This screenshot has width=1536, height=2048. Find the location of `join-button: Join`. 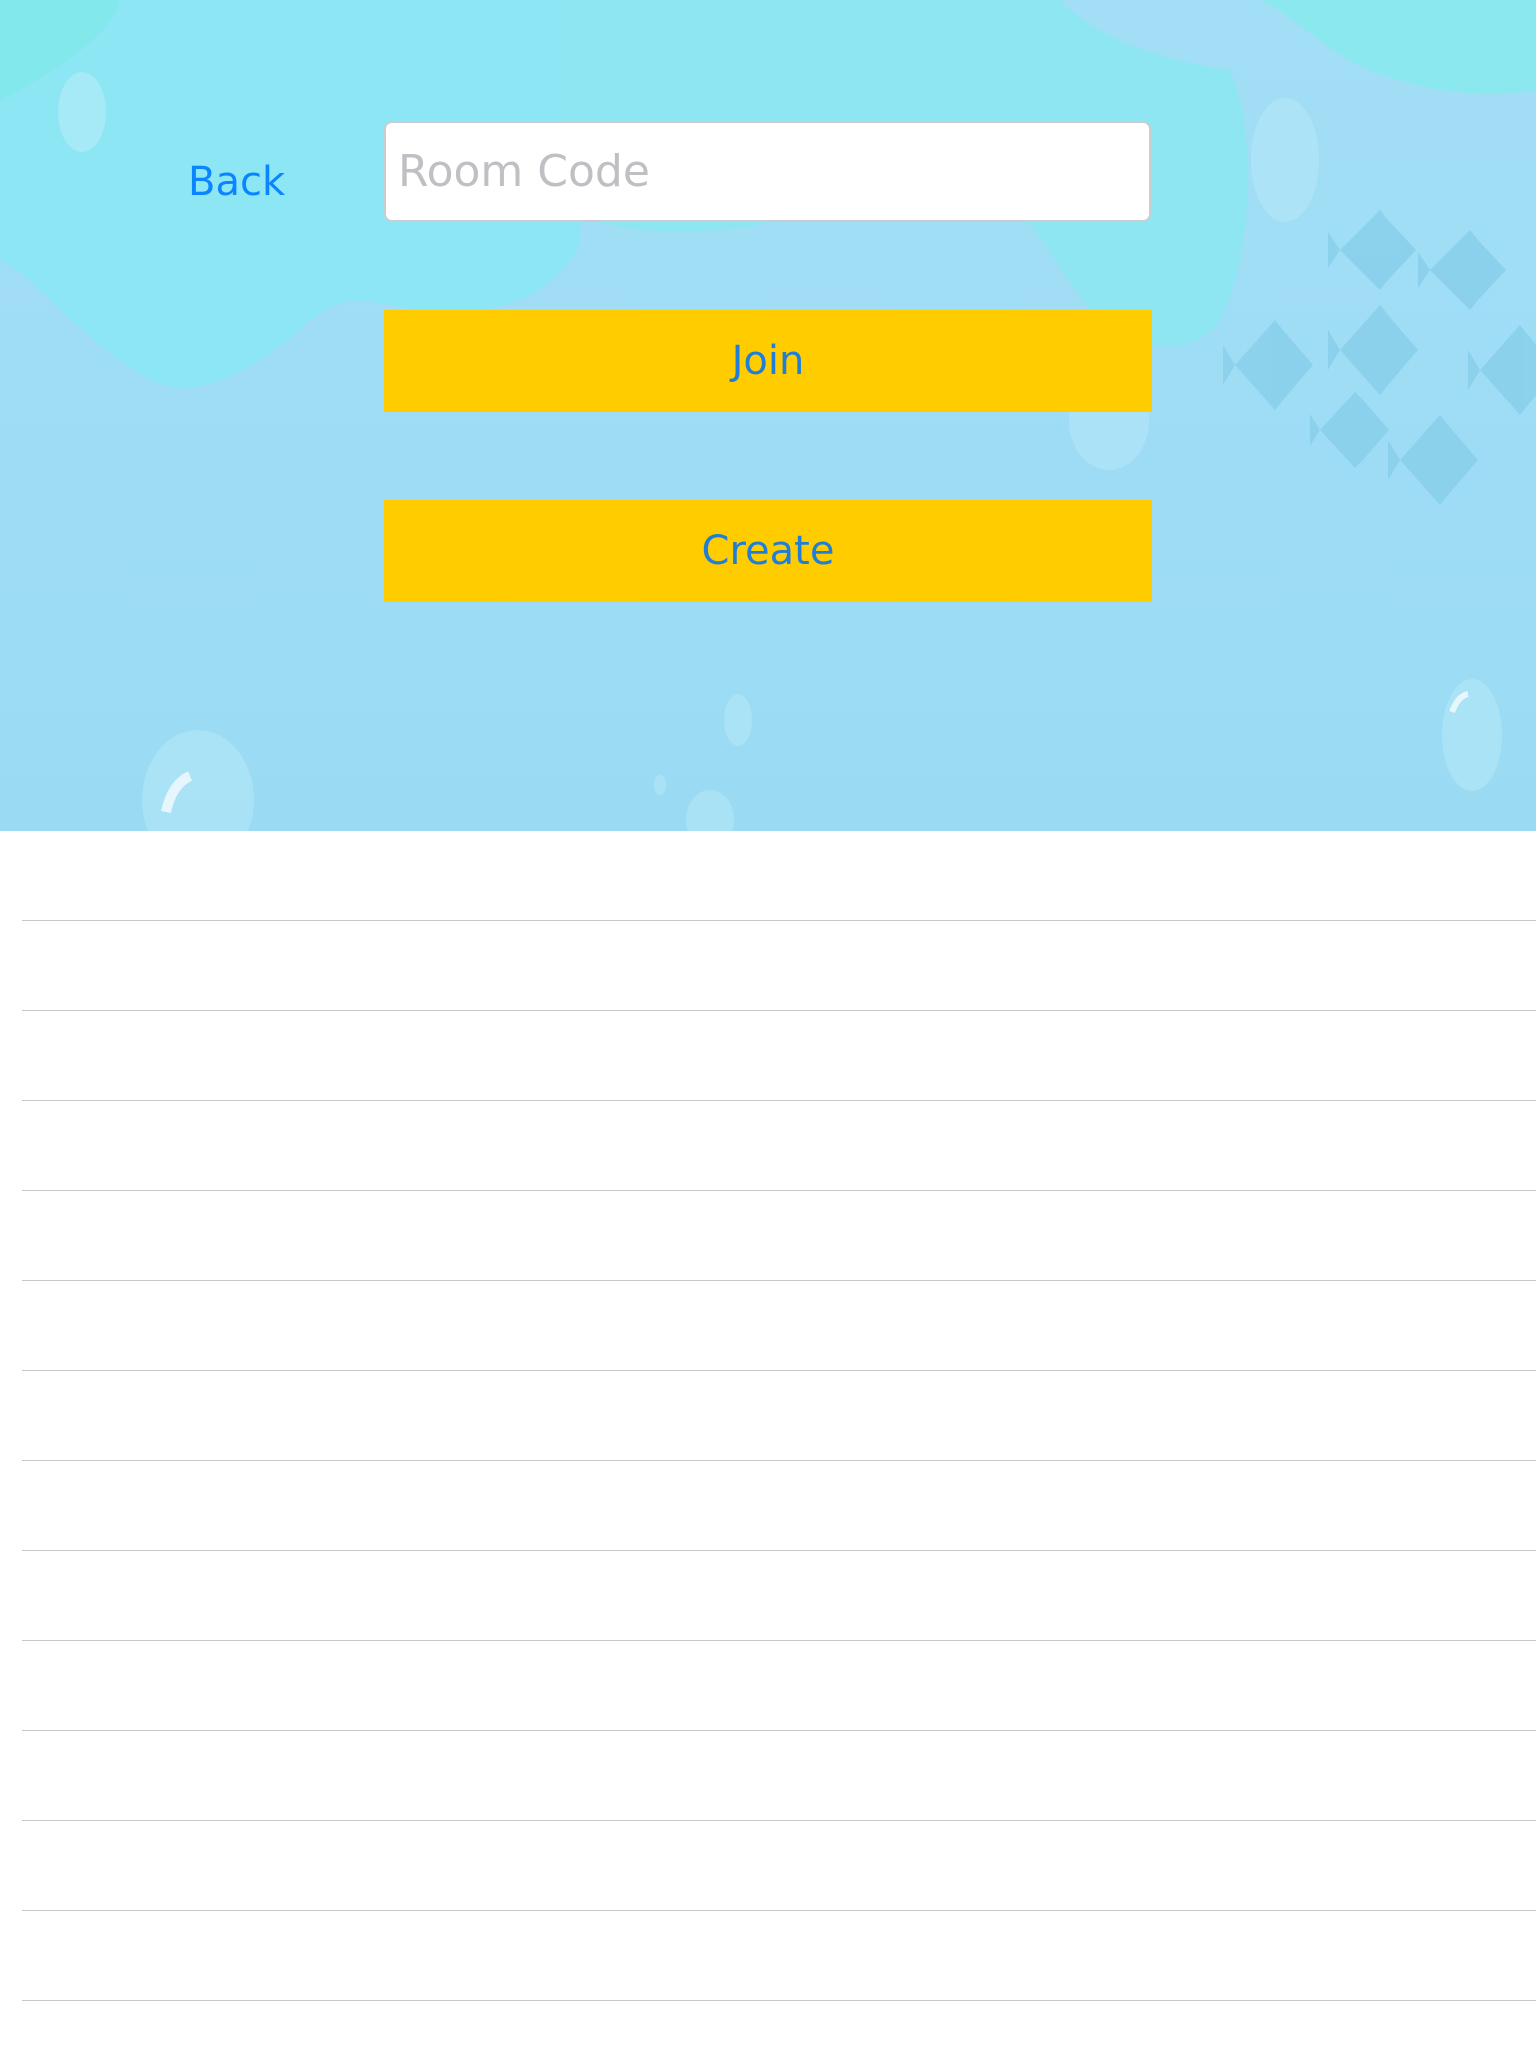

join-button: Join is located at coordinates (768, 361).